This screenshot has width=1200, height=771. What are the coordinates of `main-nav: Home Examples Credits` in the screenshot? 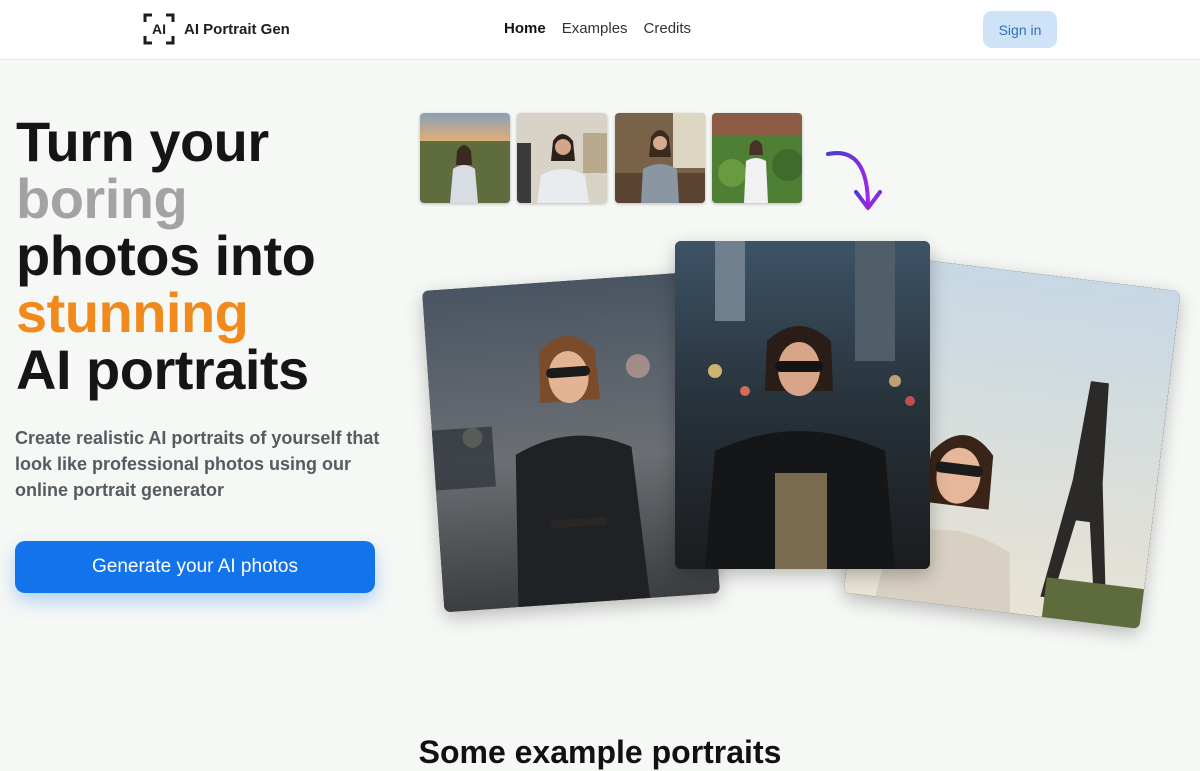 It's located at (597, 28).